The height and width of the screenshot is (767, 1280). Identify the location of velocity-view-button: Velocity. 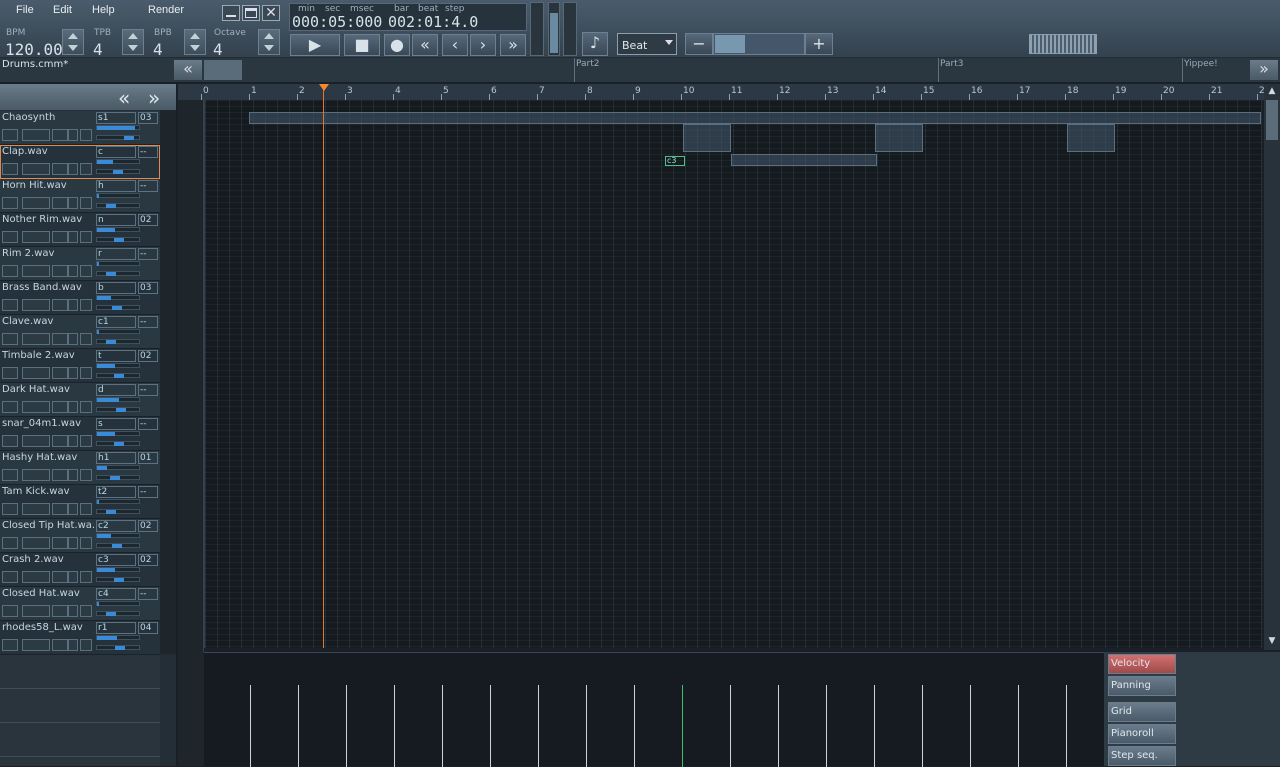
(1142, 664).